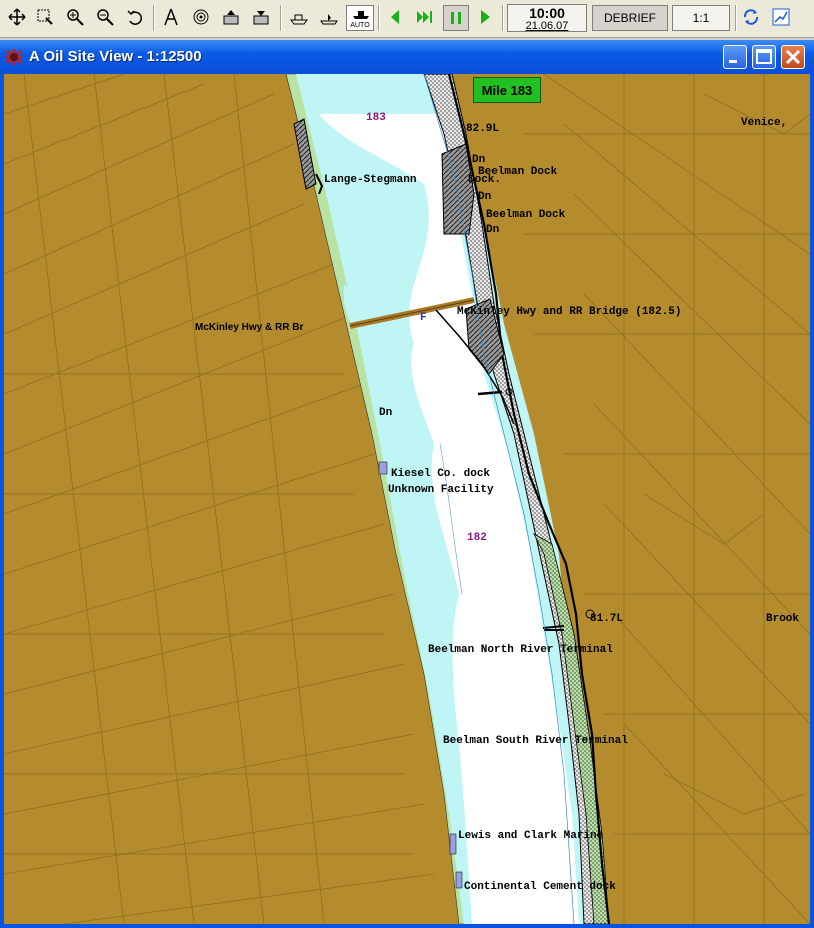  I want to click on boat-icon, so click(299, 17).